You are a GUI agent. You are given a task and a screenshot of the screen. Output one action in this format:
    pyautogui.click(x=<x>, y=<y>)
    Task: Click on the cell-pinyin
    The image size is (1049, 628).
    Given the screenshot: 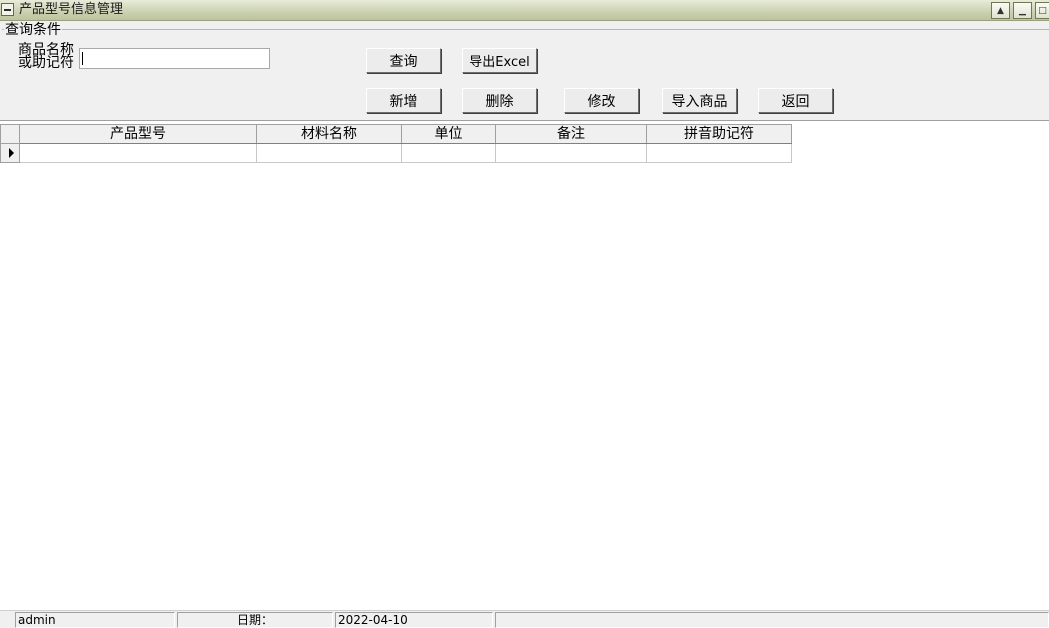 What is the action you would take?
    pyautogui.click(x=719, y=153)
    